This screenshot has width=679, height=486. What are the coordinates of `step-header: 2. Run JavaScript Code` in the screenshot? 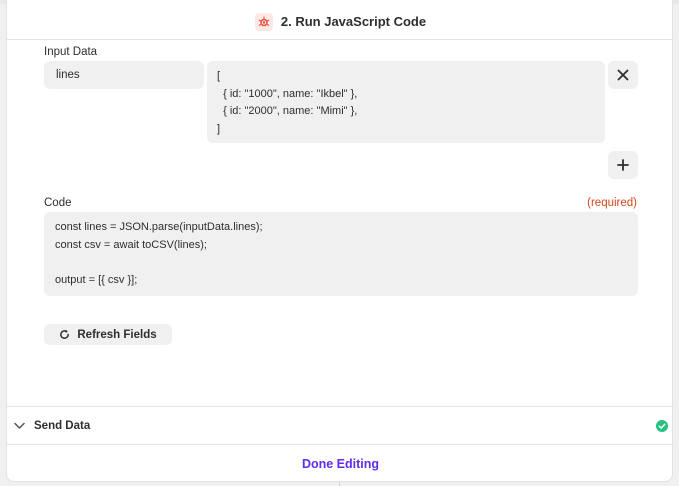 It's located at (340, 22).